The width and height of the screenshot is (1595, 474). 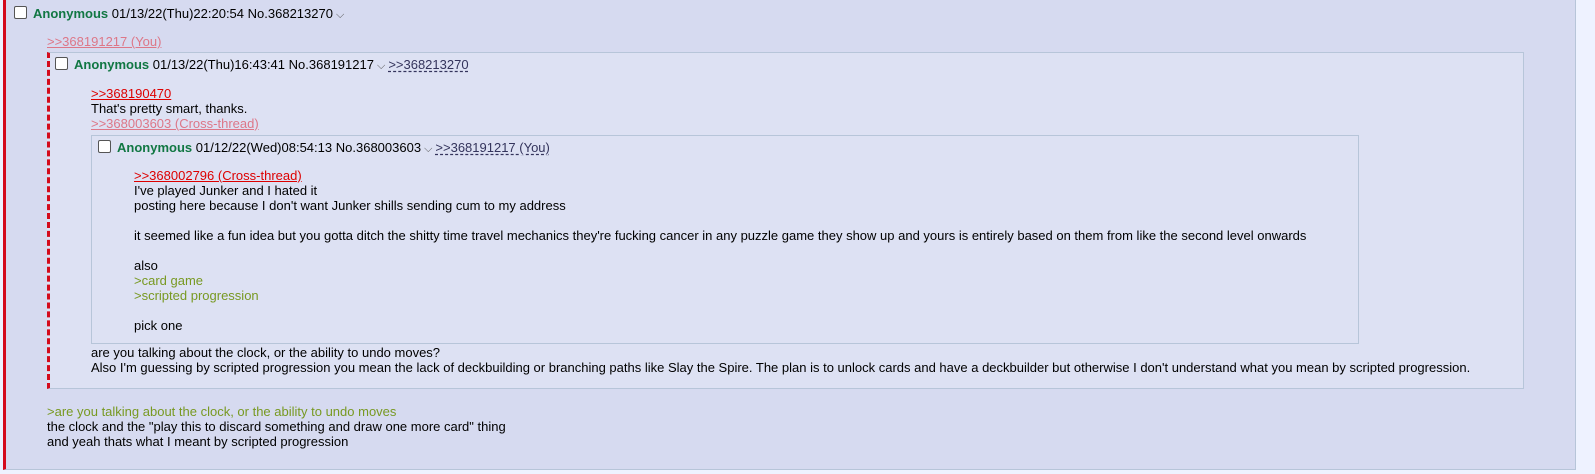 I want to click on post-datetime: 01/13/22(Thu)22:20:54, so click(x=178, y=13).